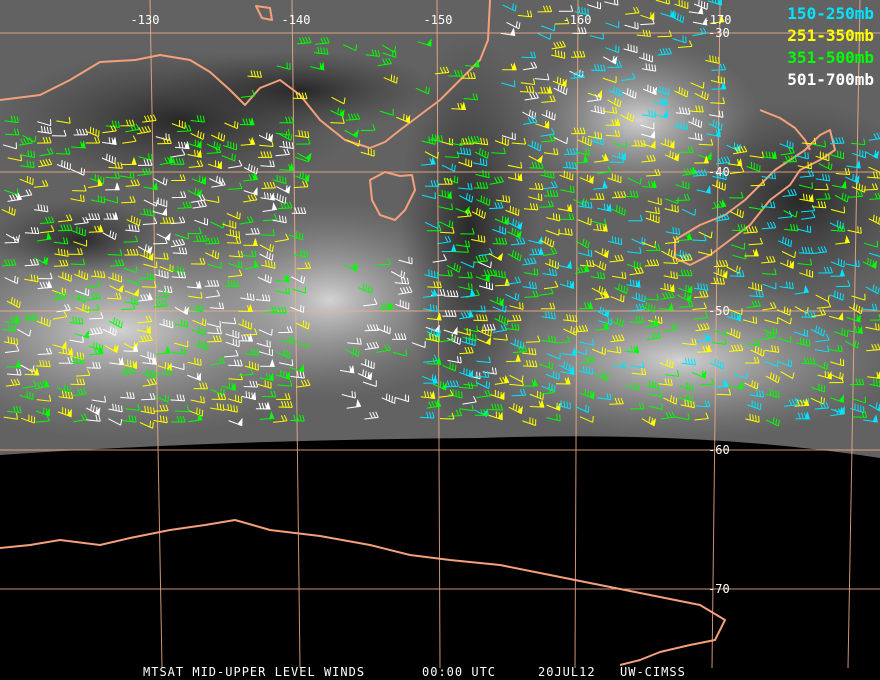  Describe the element at coordinates (830, 13) in the screenshot. I see `legend-item-150-250: 150-250mb` at that location.